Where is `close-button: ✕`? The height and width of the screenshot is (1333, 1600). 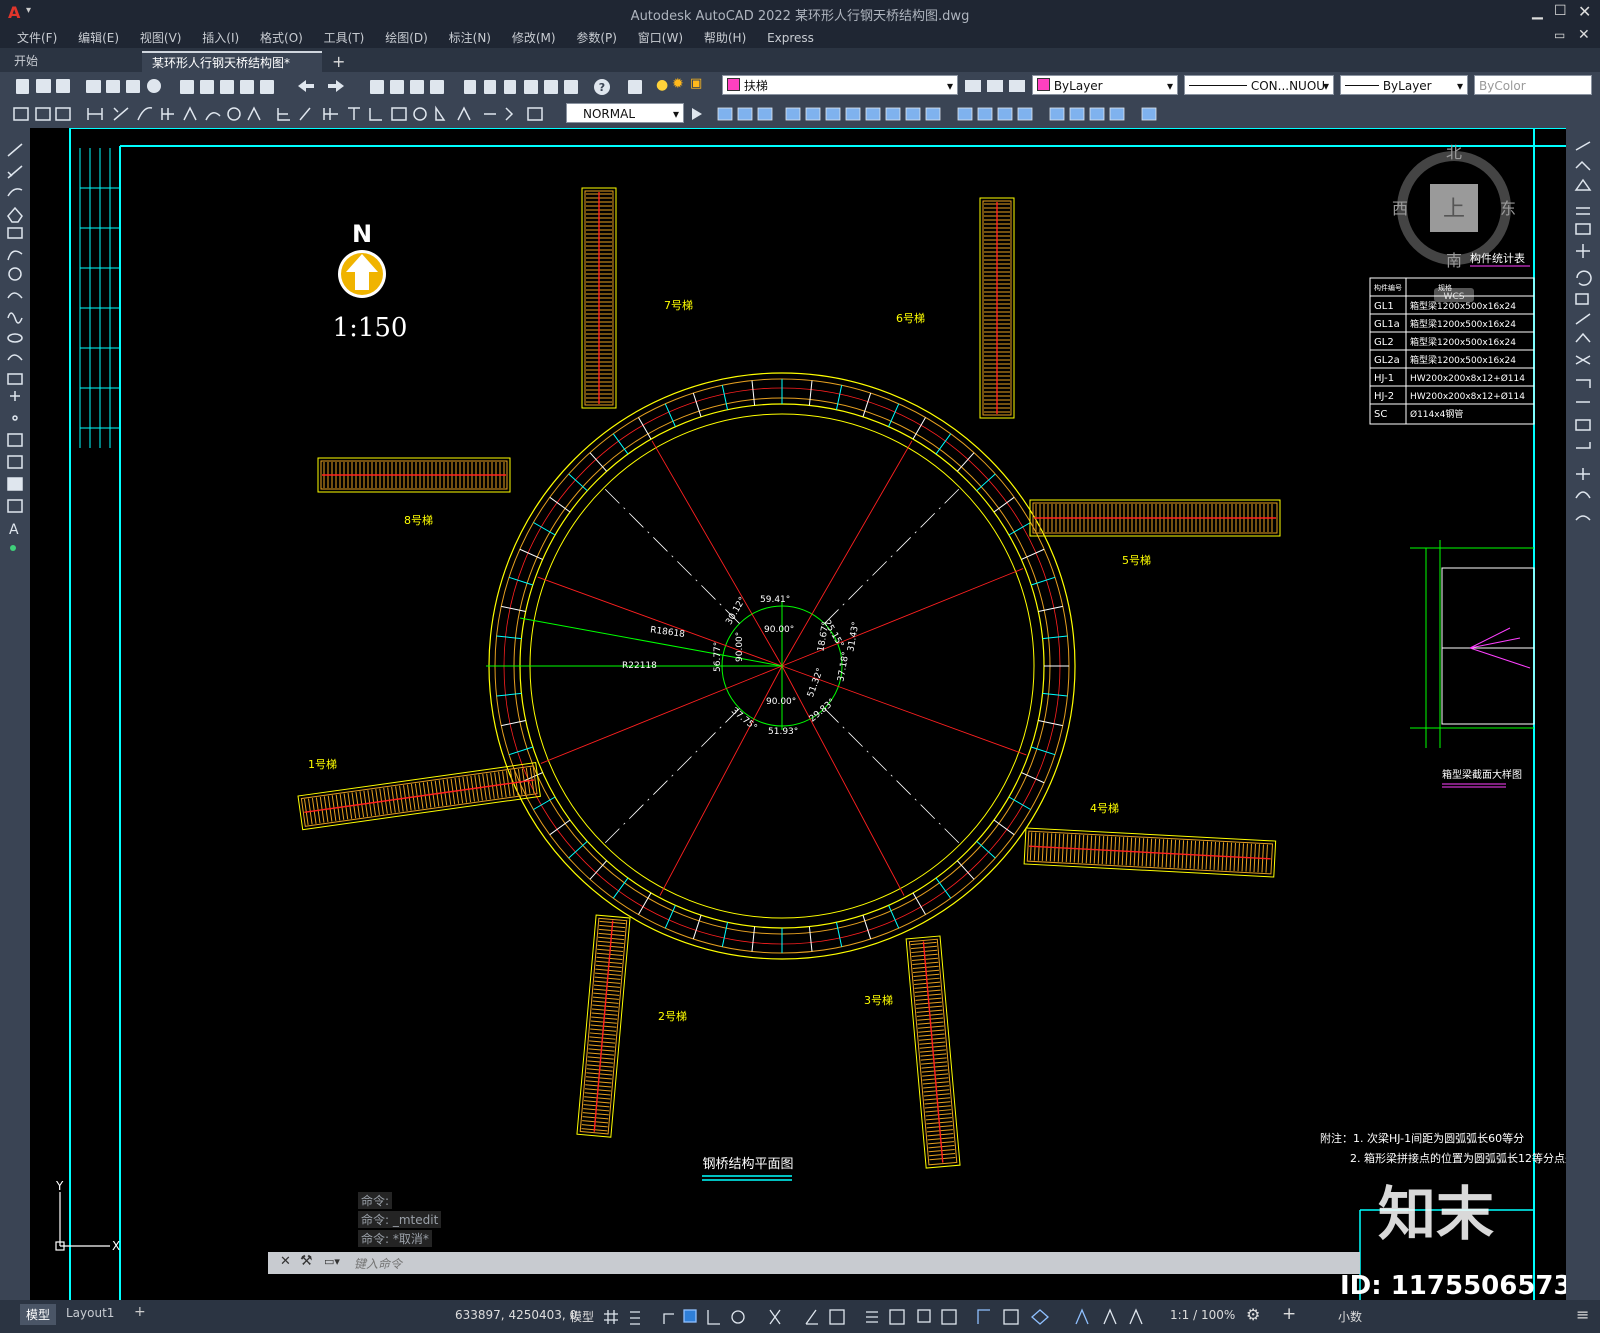 close-button: ✕ is located at coordinates (1584, 11).